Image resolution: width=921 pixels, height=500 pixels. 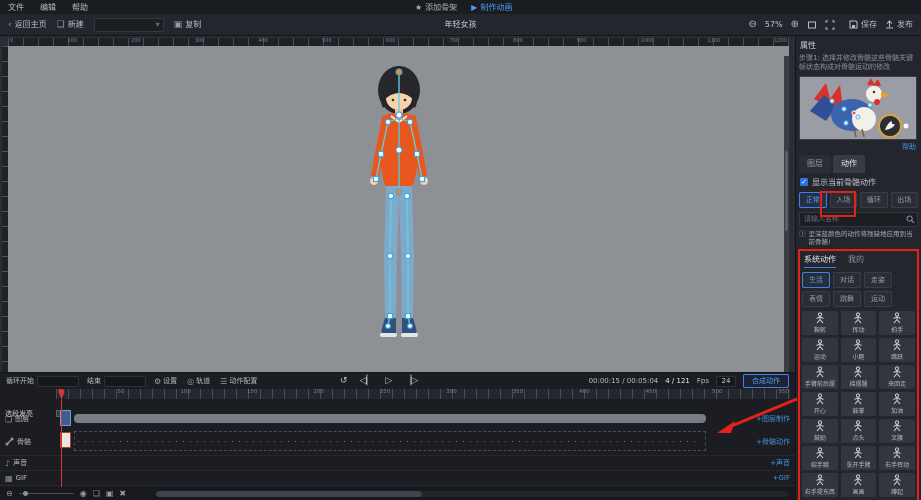 I want to click on action-preset-label: 挥动, so click(x=858, y=331).